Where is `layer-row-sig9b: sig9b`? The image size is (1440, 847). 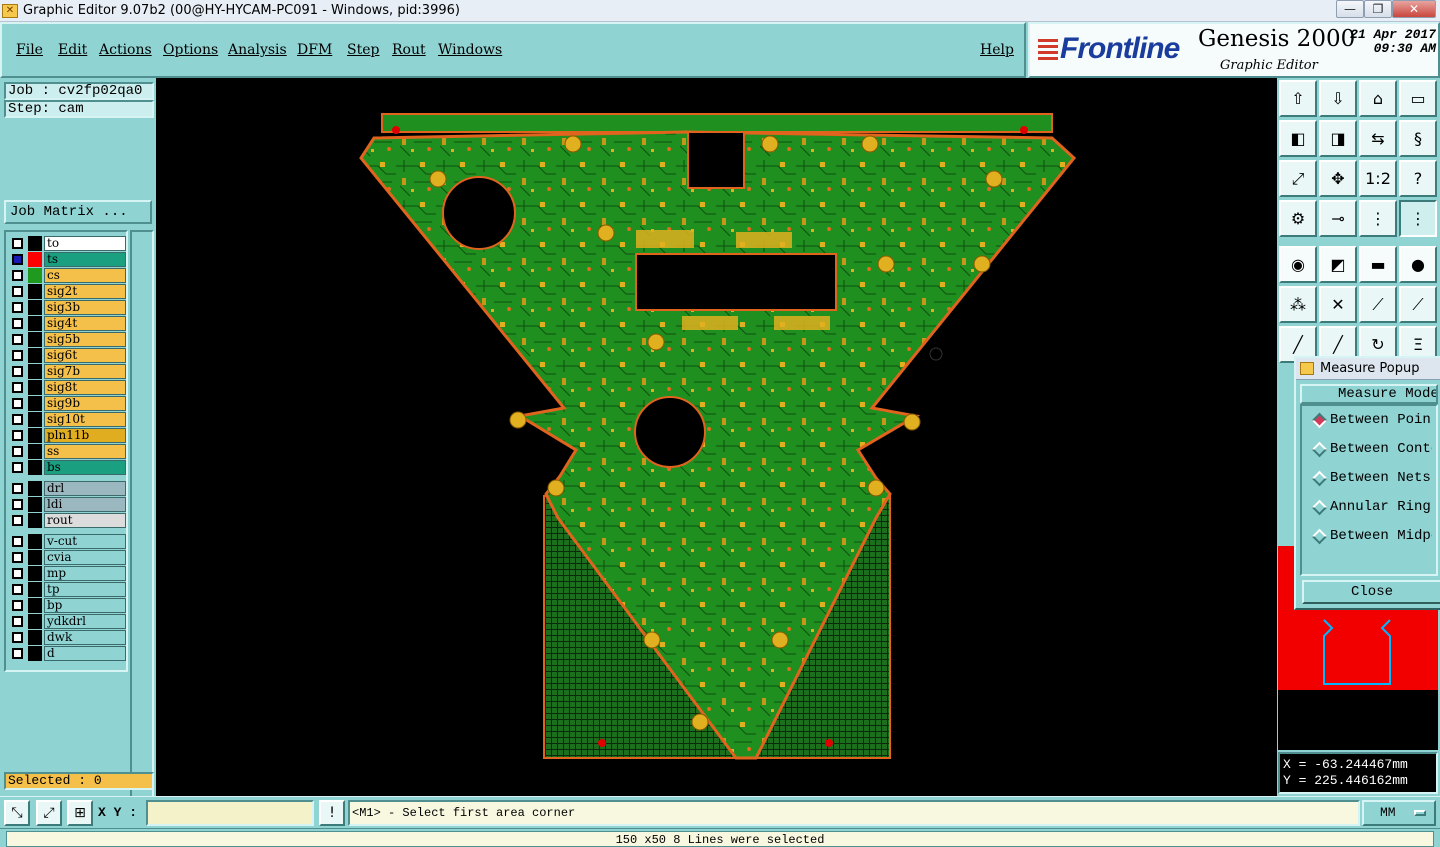 layer-row-sig9b: sig9b is located at coordinates (67, 403).